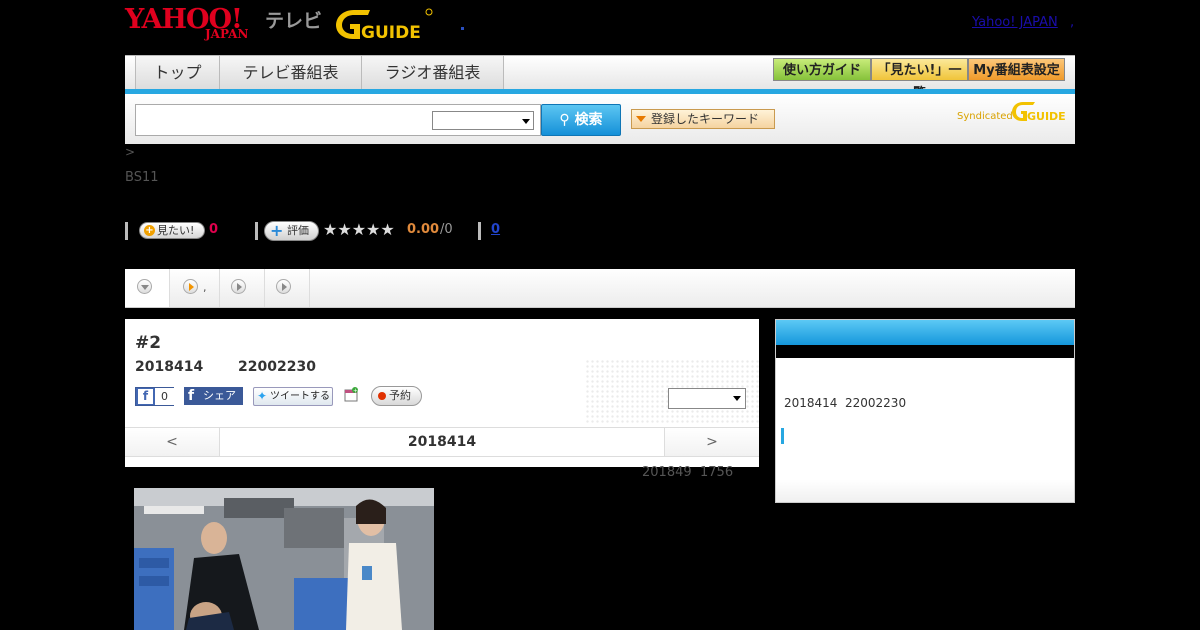  I want to click on updated-time: 1756, so click(717, 472).